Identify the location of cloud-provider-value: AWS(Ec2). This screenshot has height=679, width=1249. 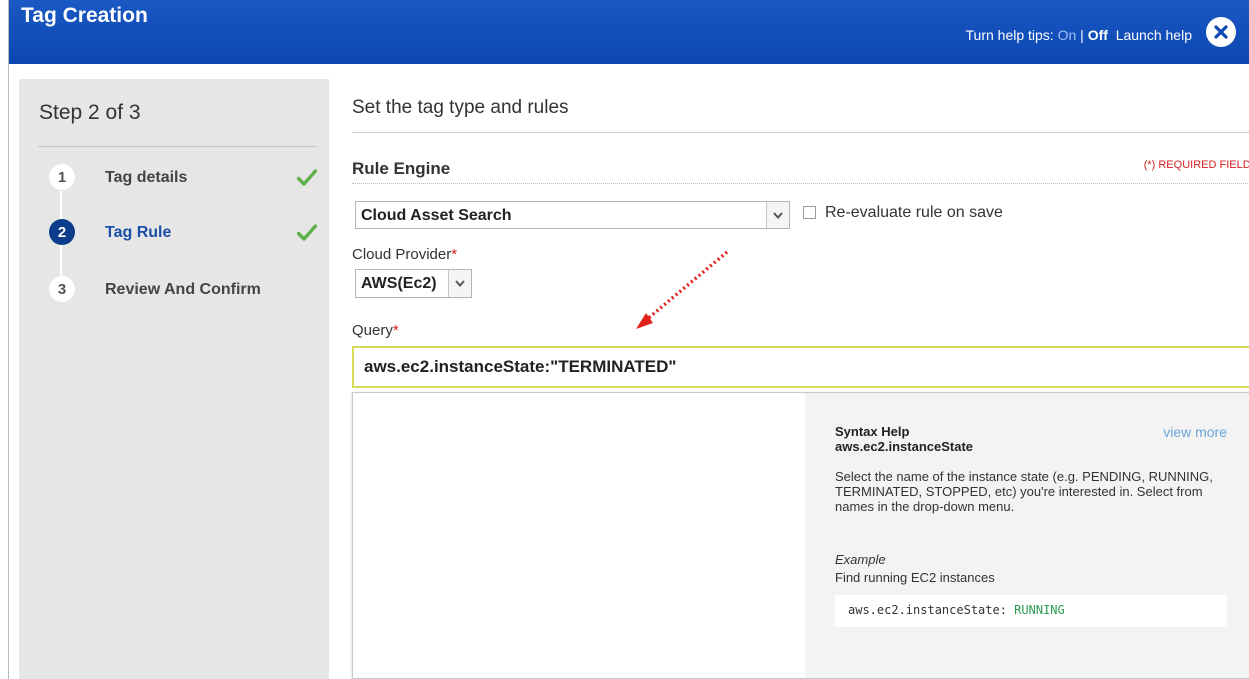
(399, 283).